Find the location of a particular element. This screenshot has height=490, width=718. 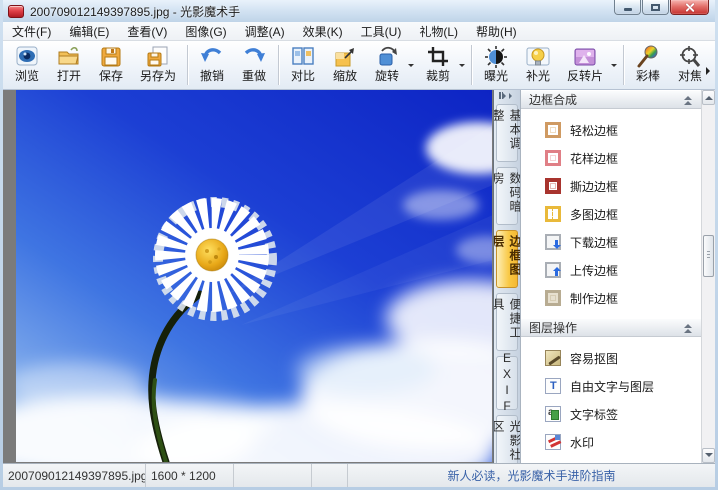

status-link-cell: 新人必读，光影魔术手进阶指南 is located at coordinates (531, 475).